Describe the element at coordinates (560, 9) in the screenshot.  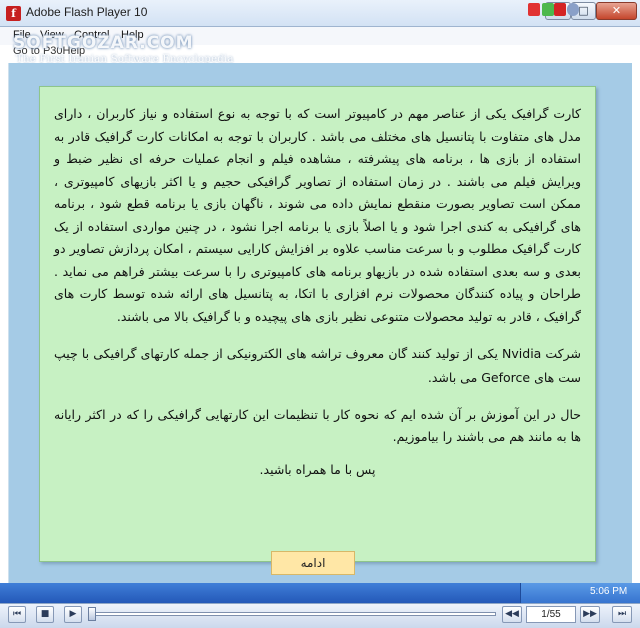
I see `antivirus-icon` at that location.